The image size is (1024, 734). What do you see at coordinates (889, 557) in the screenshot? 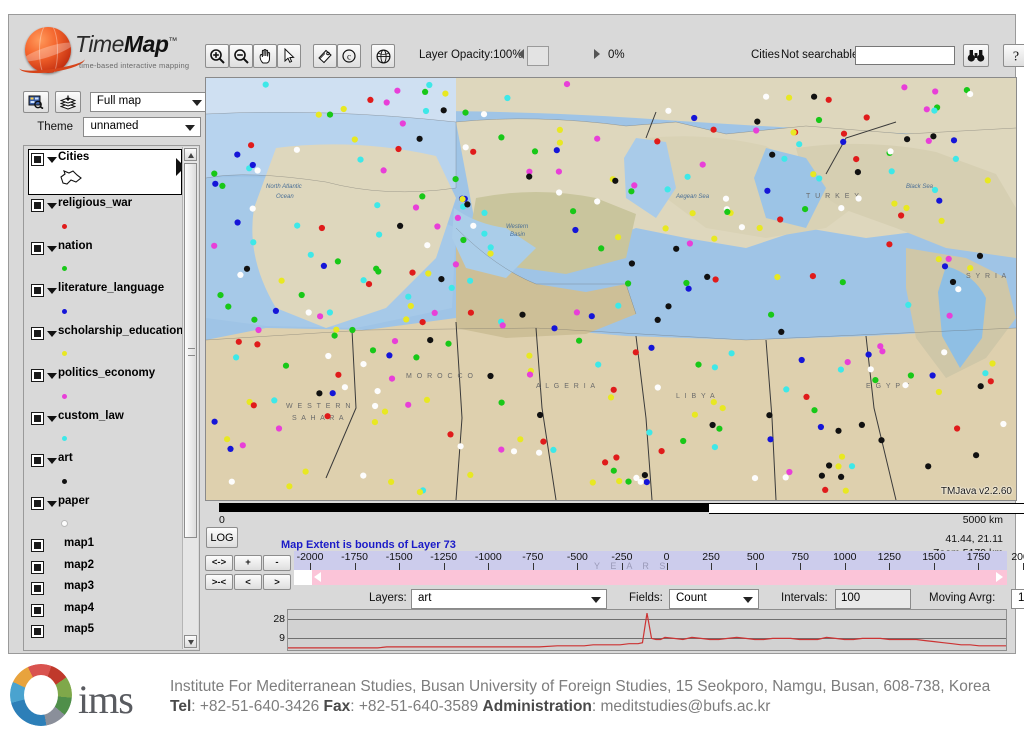
I see `timeline-tick-label: 1250` at bounding box center [889, 557].